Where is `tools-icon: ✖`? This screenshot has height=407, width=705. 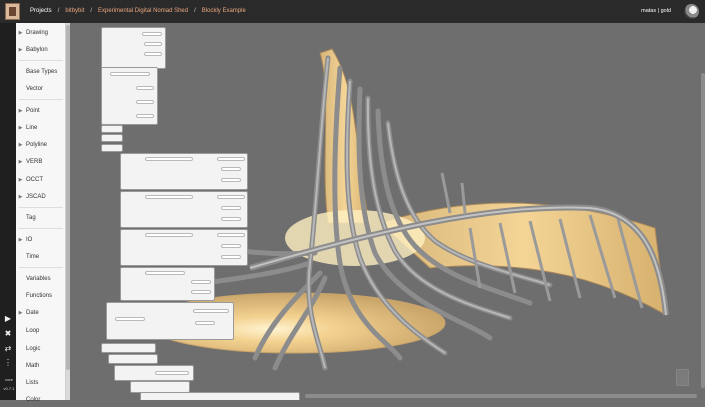
tools-icon: ✖ is located at coordinates (8, 334).